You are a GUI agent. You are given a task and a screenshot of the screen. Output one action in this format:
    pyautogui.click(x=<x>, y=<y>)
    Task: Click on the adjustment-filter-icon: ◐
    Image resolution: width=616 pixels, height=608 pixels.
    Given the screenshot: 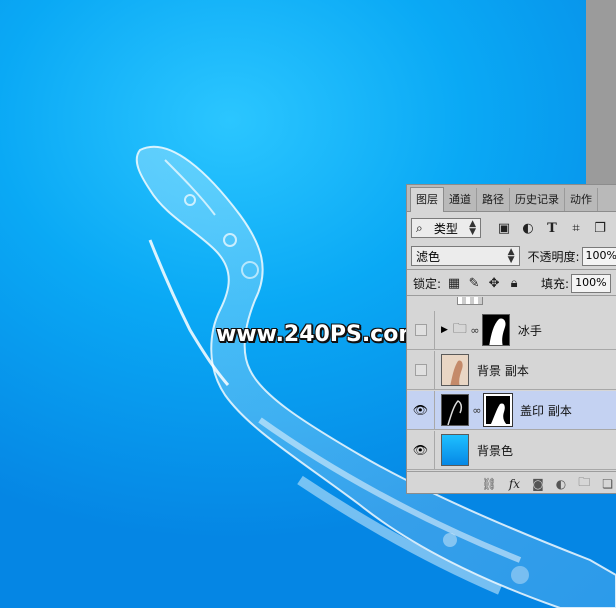 What is the action you would take?
    pyautogui.click(x=528, y=228)
    